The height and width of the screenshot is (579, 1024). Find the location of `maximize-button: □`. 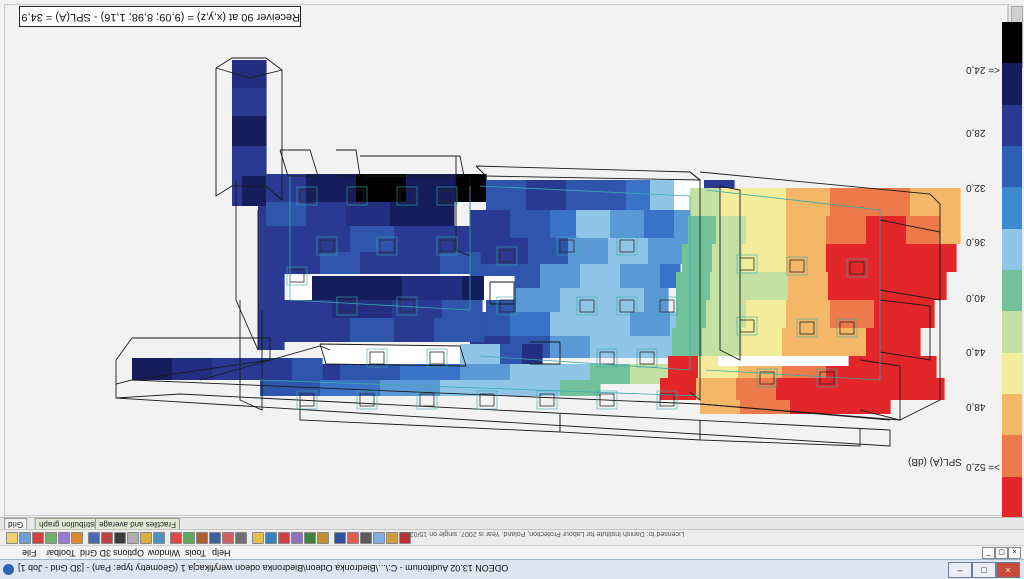

maximize-button: □ is located at coordinates (984, 570).